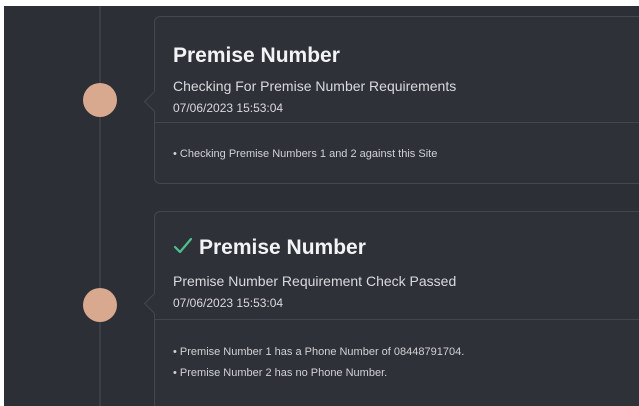  I want to click on detail-line: • Premise Number 2 has no Phone Number., so click(280, 373).